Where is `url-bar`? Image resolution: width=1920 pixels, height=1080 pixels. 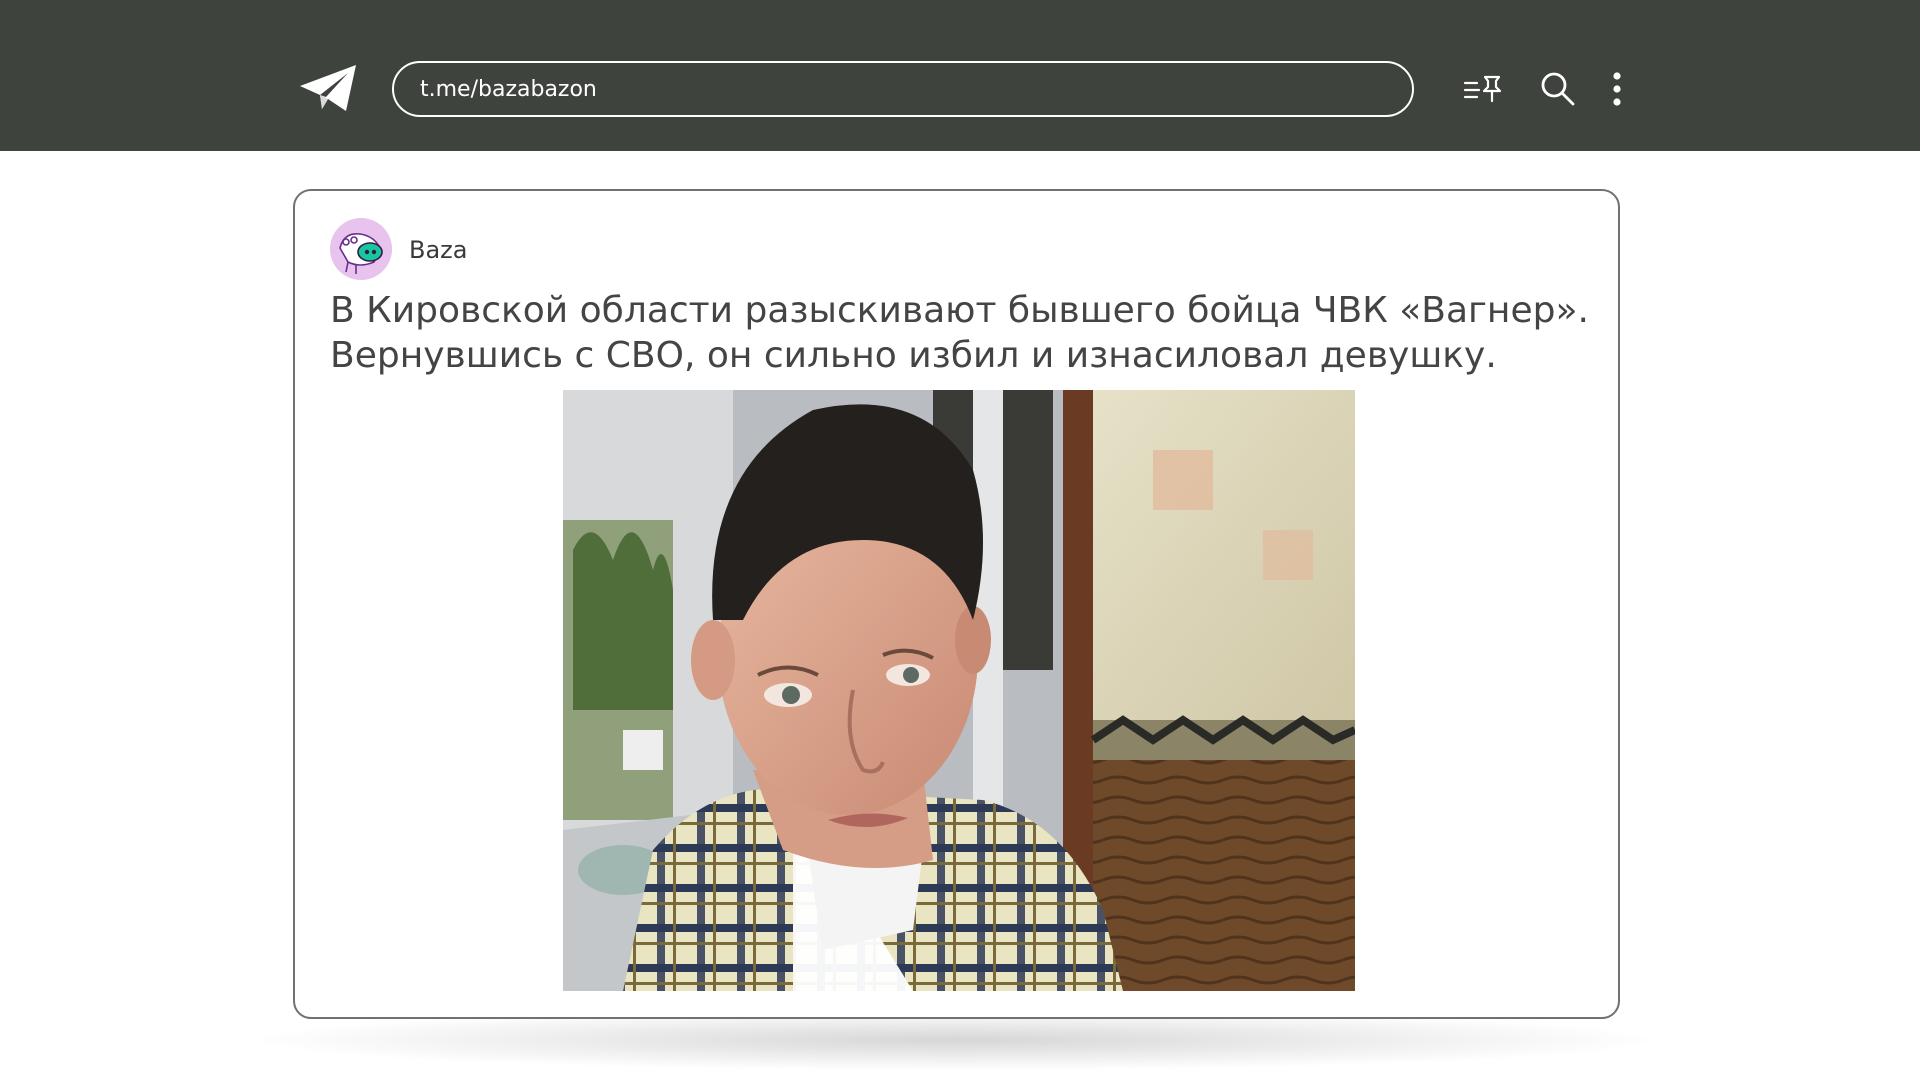
url-bar is located at coordinates (903, 89).